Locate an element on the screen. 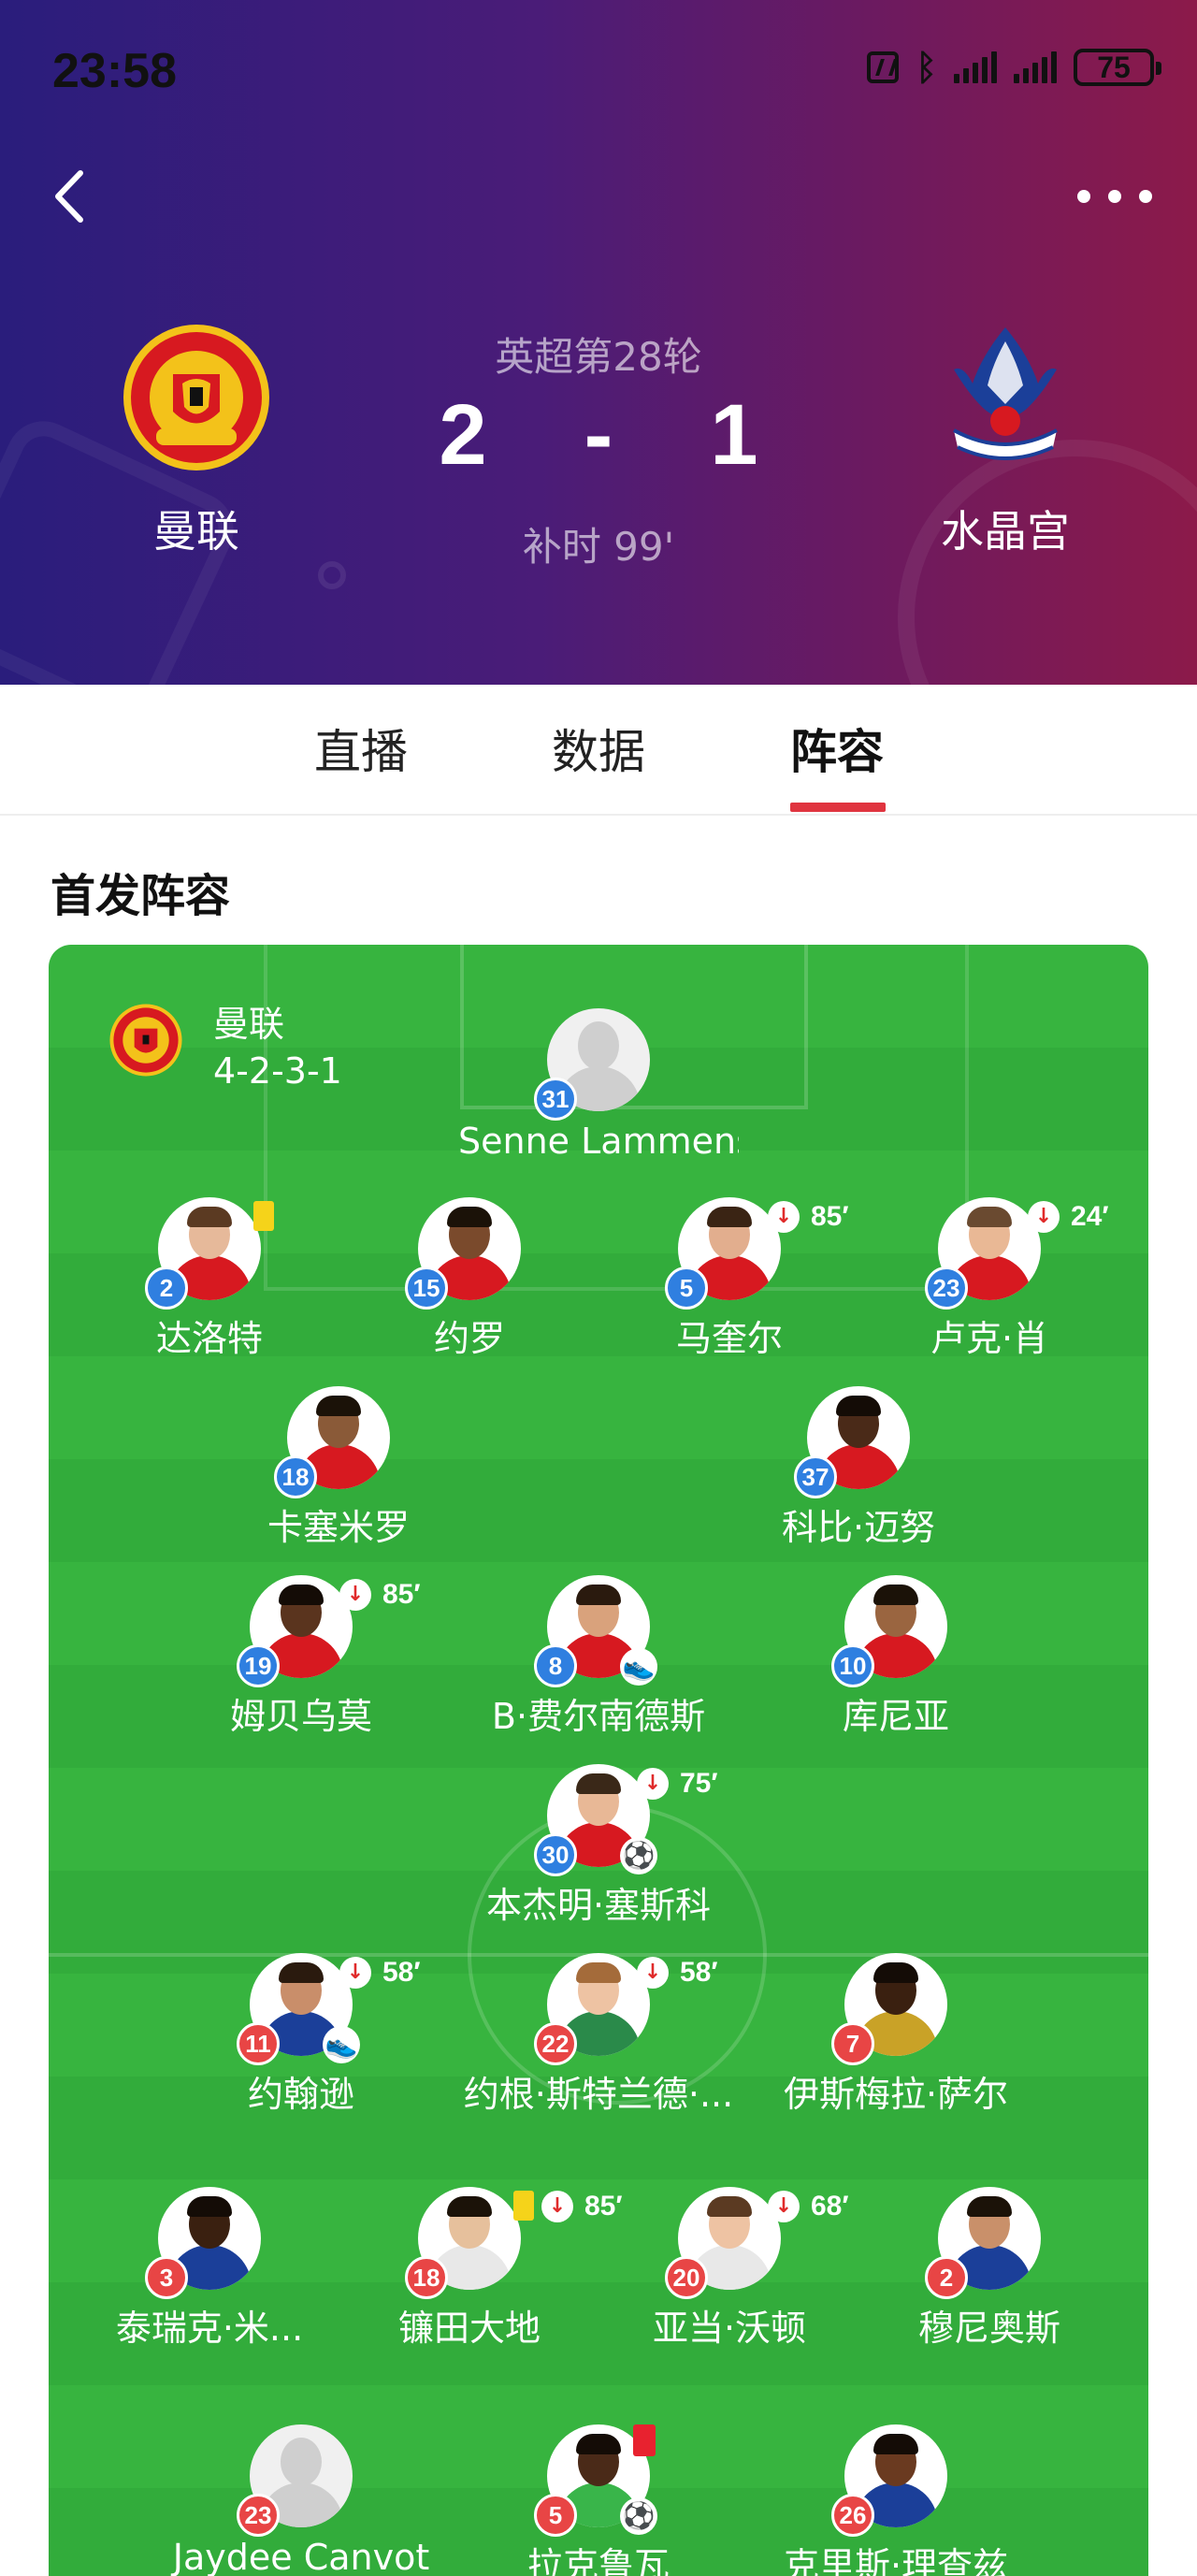  substitution-out: ↓ 24′ is located at coordinates (1068, 1217).